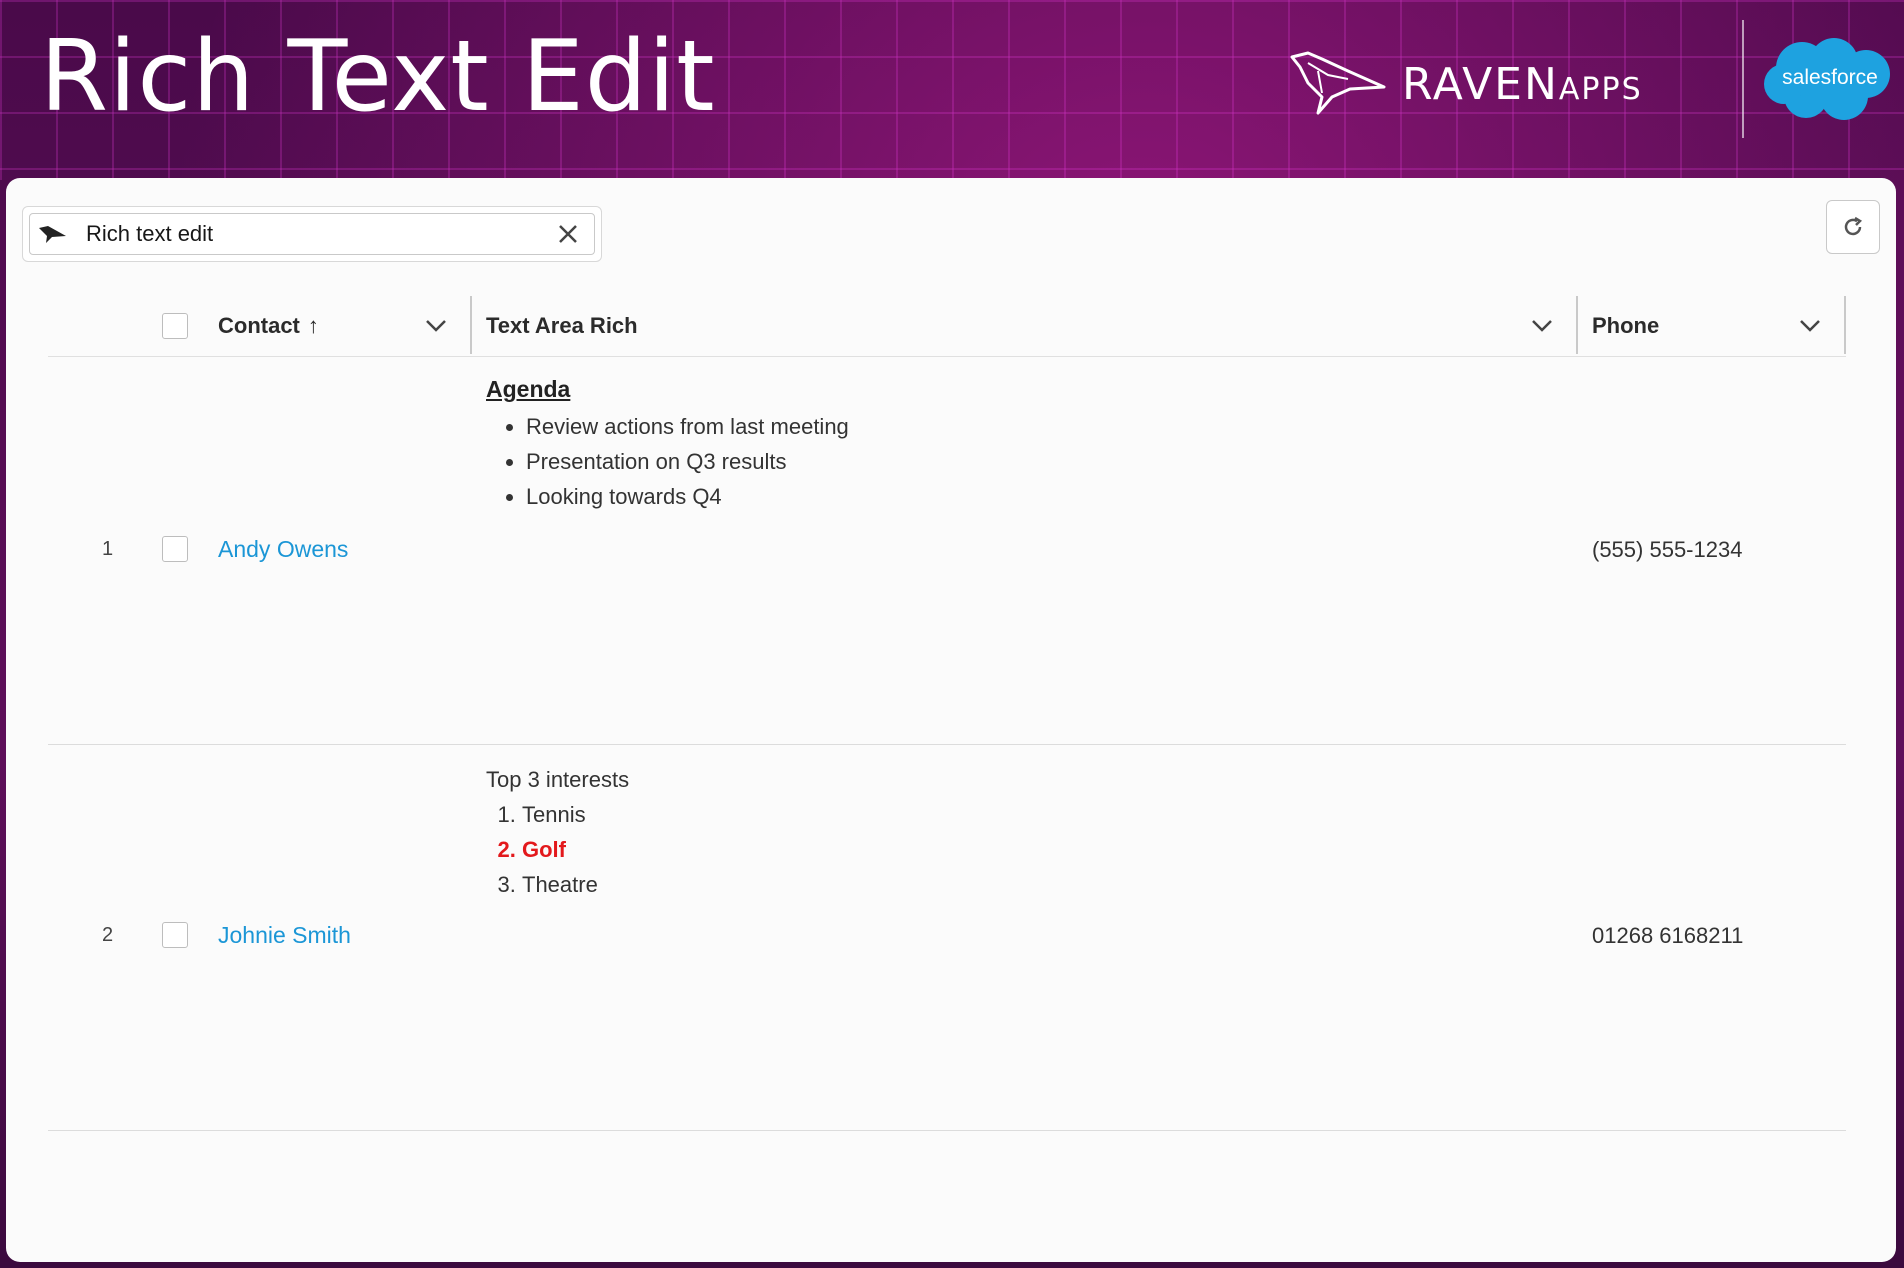 The width and height of the screenshot is (1904, 1268). What do you see at coordinates (1743, 79) in the screenshot?
I see `brand-divider` at bounding box center [1743, 79].